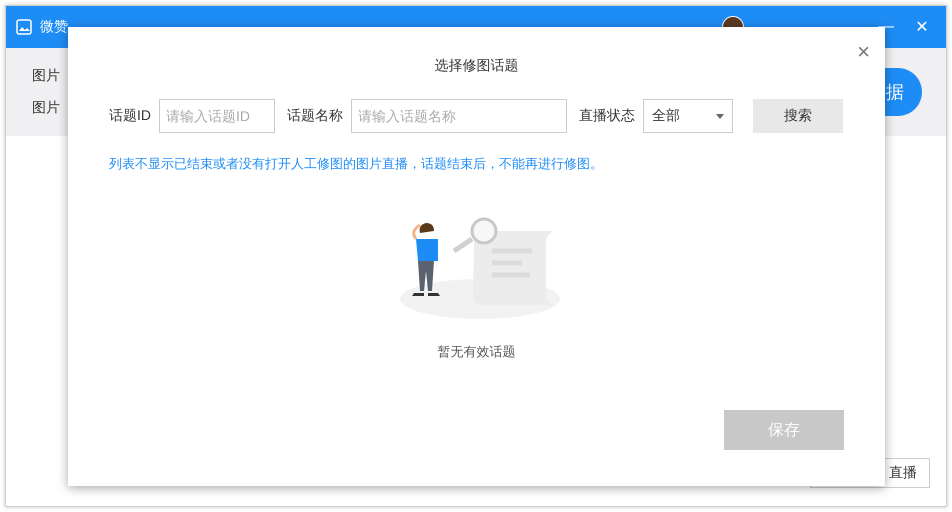 This screenshot has width=952, height=512. What do you see at coordinates (356, 164) in the screenshot?
I see `notice-text: 列表不显示已结束或者没有打开人工修图的图片直播，话题结束后，不能再进行修图。` at bounding box center [356, 164].